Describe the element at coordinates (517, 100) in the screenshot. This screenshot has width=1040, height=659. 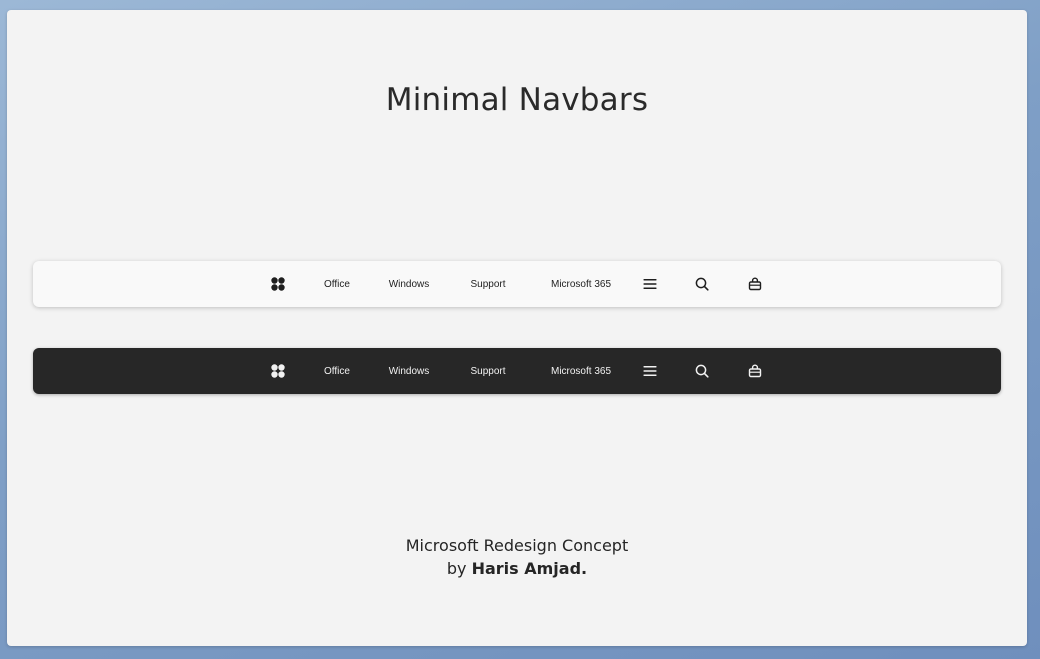
I see `page-title: Minimal Navbars` at that location.